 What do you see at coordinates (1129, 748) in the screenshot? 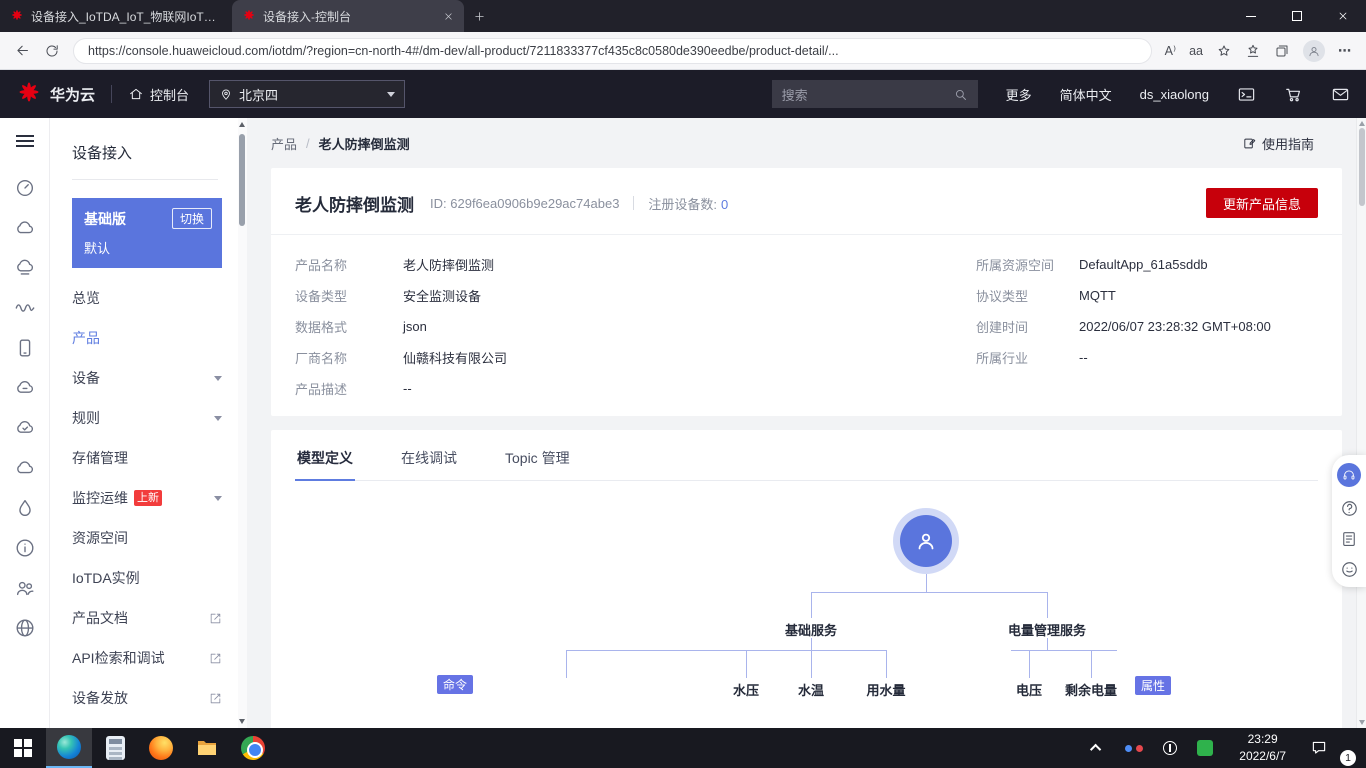
I see `tray-icon-blue` at bounding box center [1129, 748].